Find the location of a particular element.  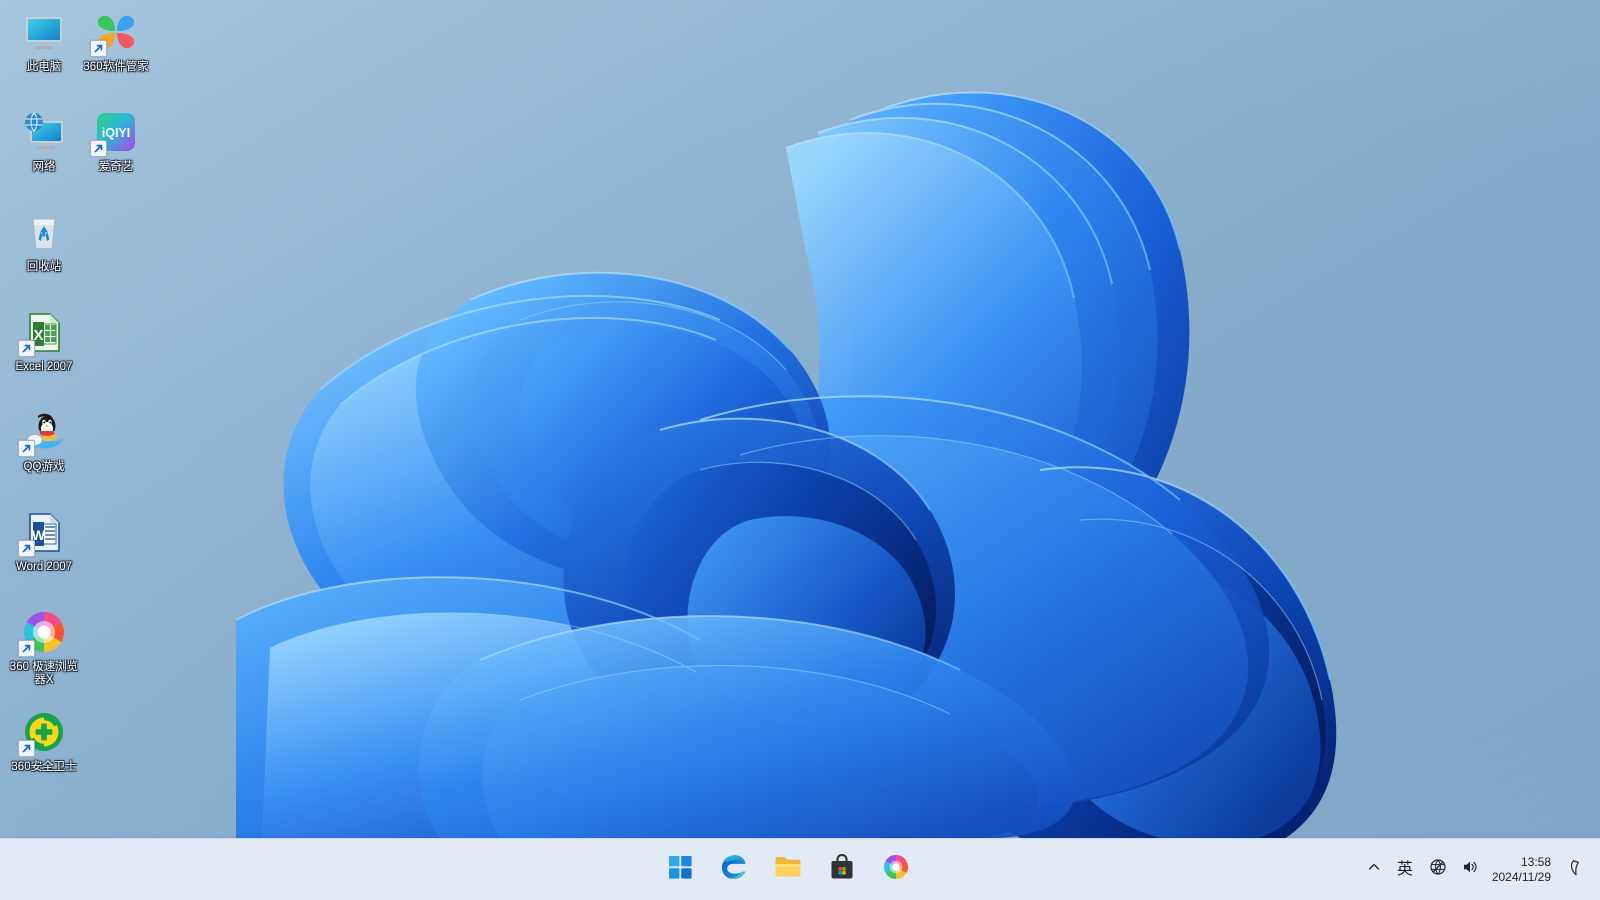

iqiyi-icon: iQIYI is located at coordinates (115, 132).